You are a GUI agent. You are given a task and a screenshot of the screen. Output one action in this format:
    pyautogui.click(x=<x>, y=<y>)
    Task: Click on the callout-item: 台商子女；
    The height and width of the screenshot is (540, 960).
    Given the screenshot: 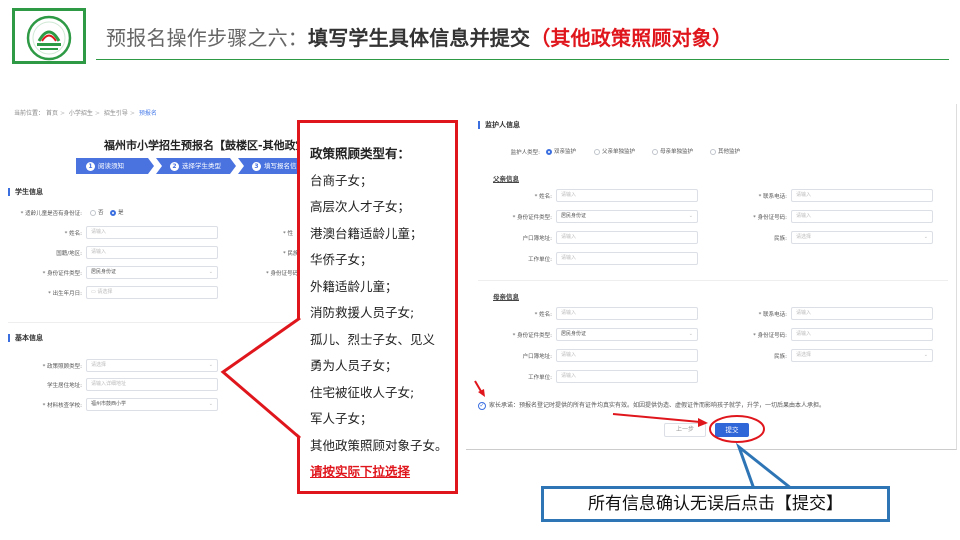 What is the action you would take?
    pyautogui.click(x=341, y=180)
    